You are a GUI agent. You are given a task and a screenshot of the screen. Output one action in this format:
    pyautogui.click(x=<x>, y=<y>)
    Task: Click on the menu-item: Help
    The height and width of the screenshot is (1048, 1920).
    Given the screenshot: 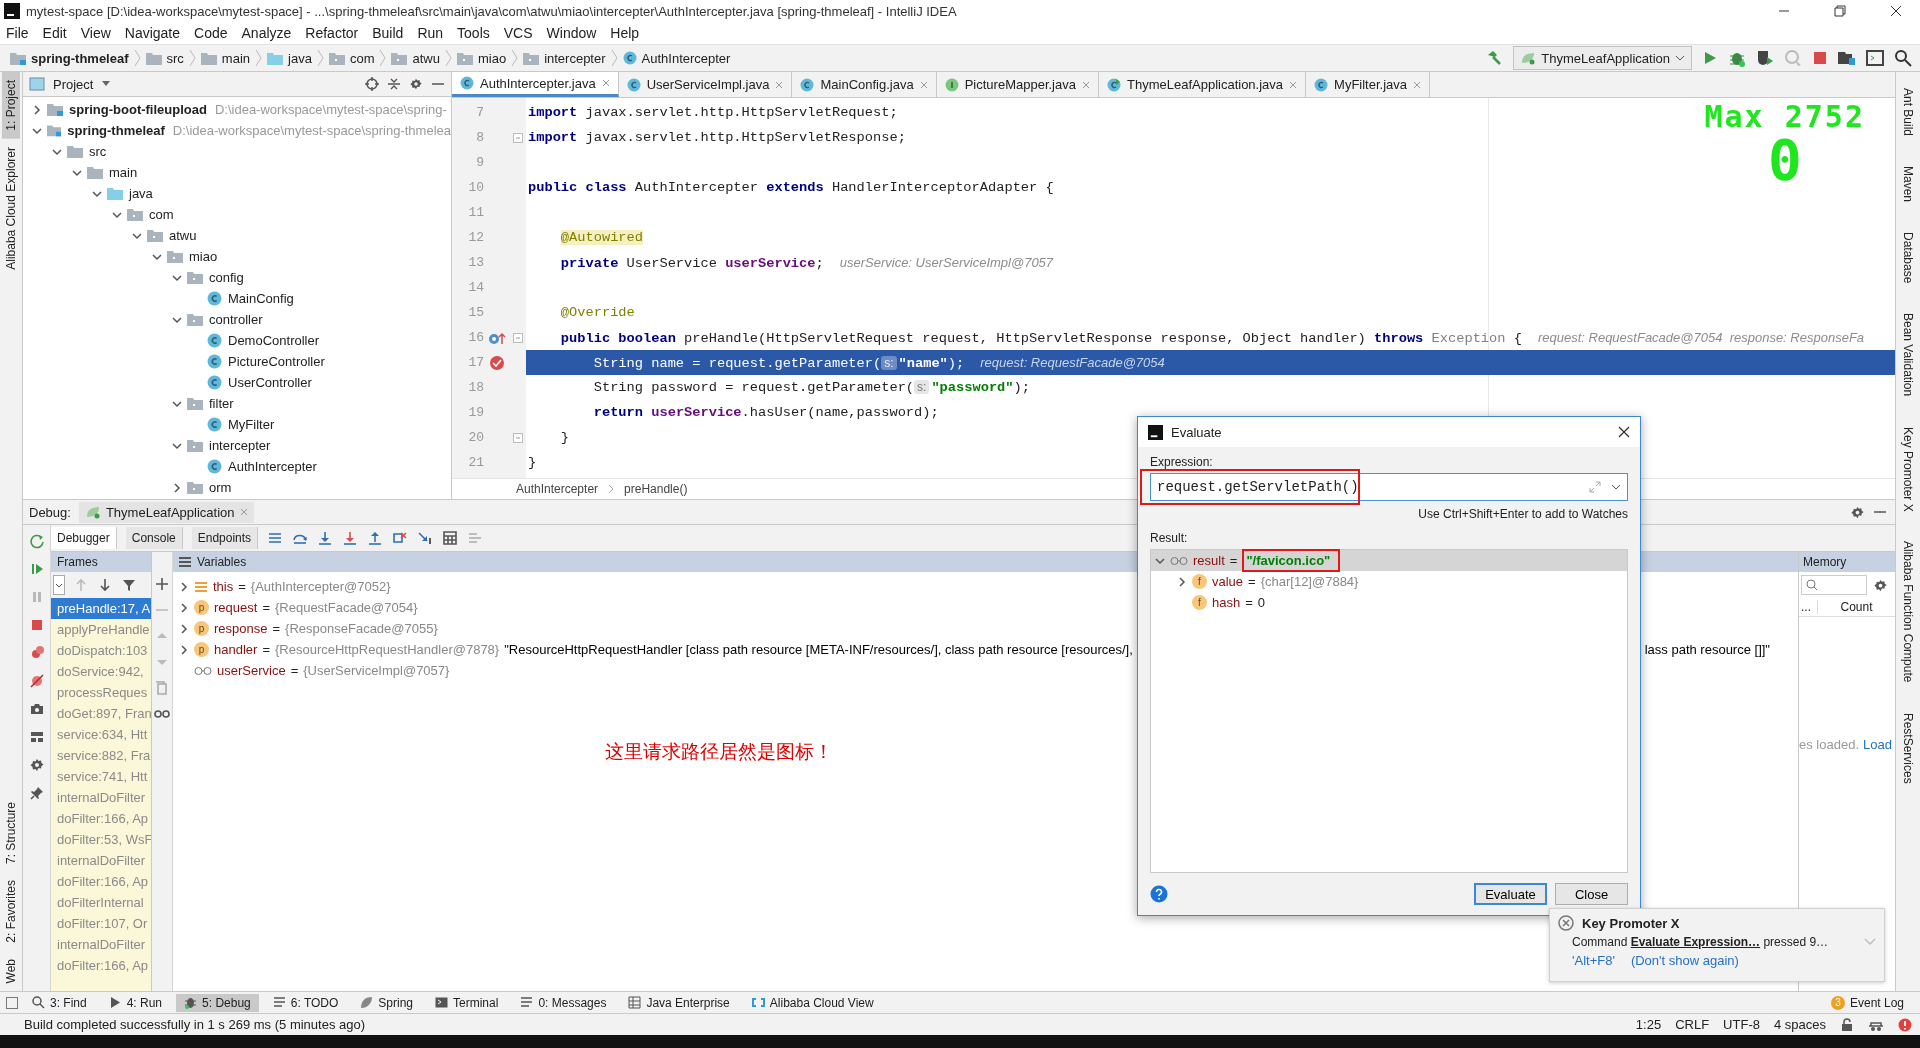 What is the action you would take?
    pyautogui.click(x=625, y=33)
    